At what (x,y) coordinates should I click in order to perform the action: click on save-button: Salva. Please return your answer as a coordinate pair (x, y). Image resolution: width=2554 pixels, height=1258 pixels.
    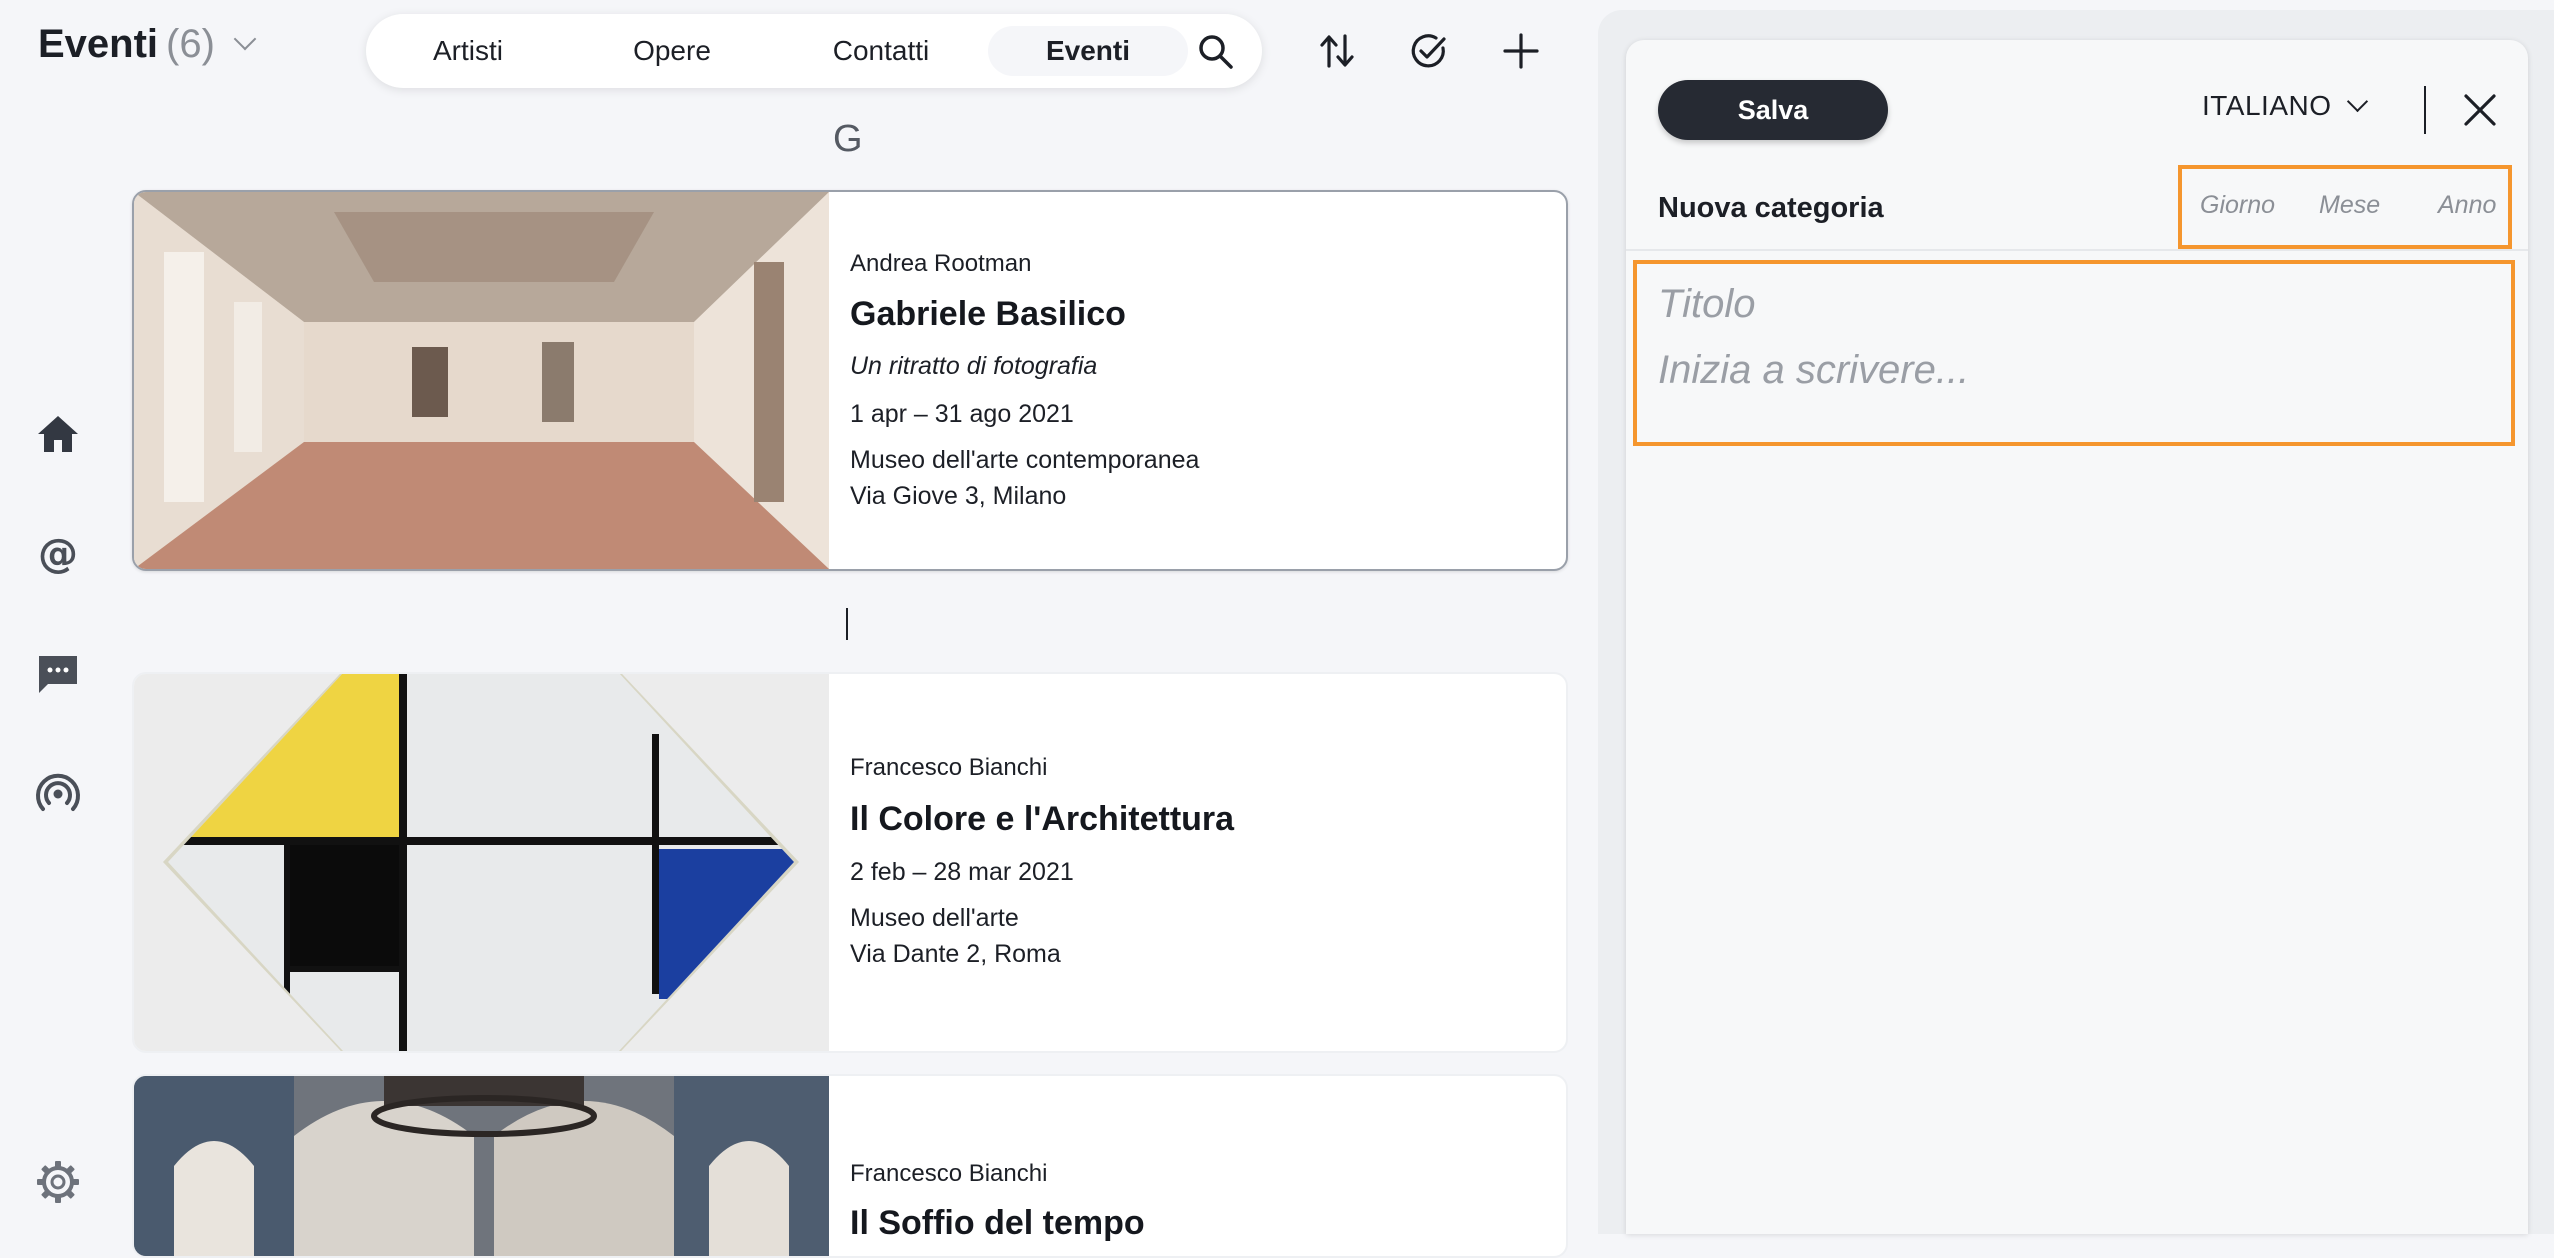
    Looking at the image, I should click on (1773, 110).